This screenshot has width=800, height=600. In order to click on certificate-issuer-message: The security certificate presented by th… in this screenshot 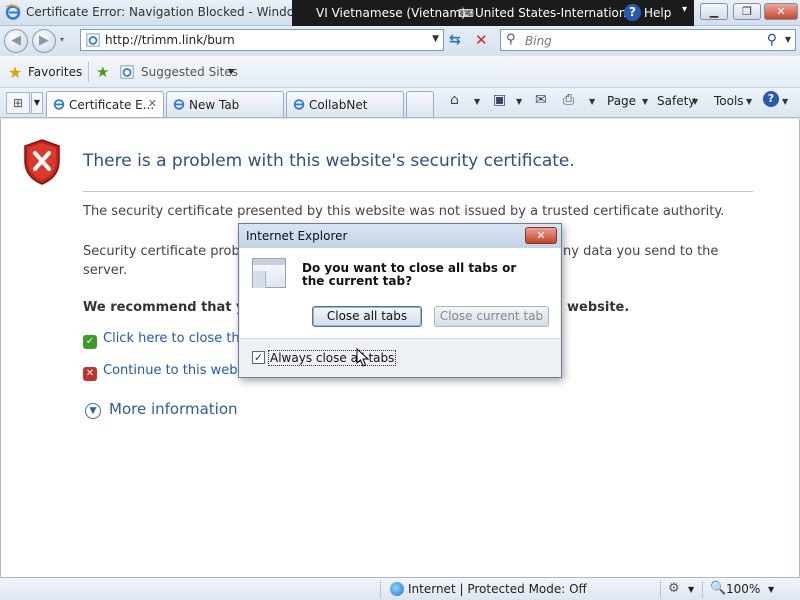, I will do `click(404, 211)`.